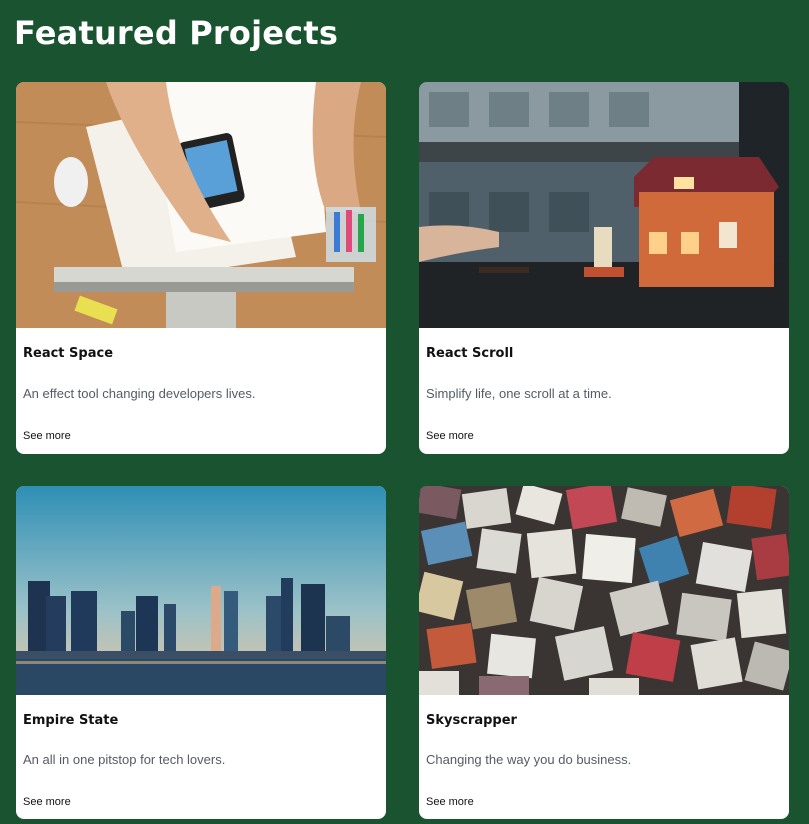  Describe the element at coordinates (201, 590) in the screenshot. I see `project-image-skyline` at that location.